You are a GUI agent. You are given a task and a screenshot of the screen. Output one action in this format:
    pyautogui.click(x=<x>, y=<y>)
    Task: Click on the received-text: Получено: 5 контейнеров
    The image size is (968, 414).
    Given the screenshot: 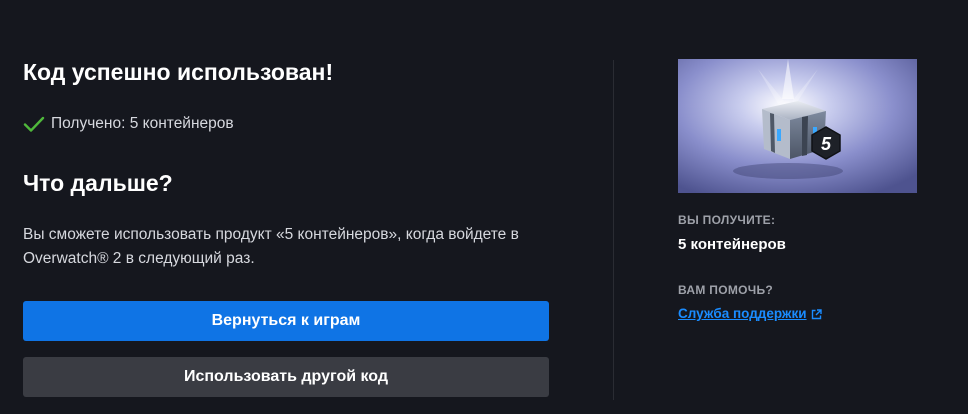 What is the action you would take?
    pyautogui.click(x=142, y=123)
    